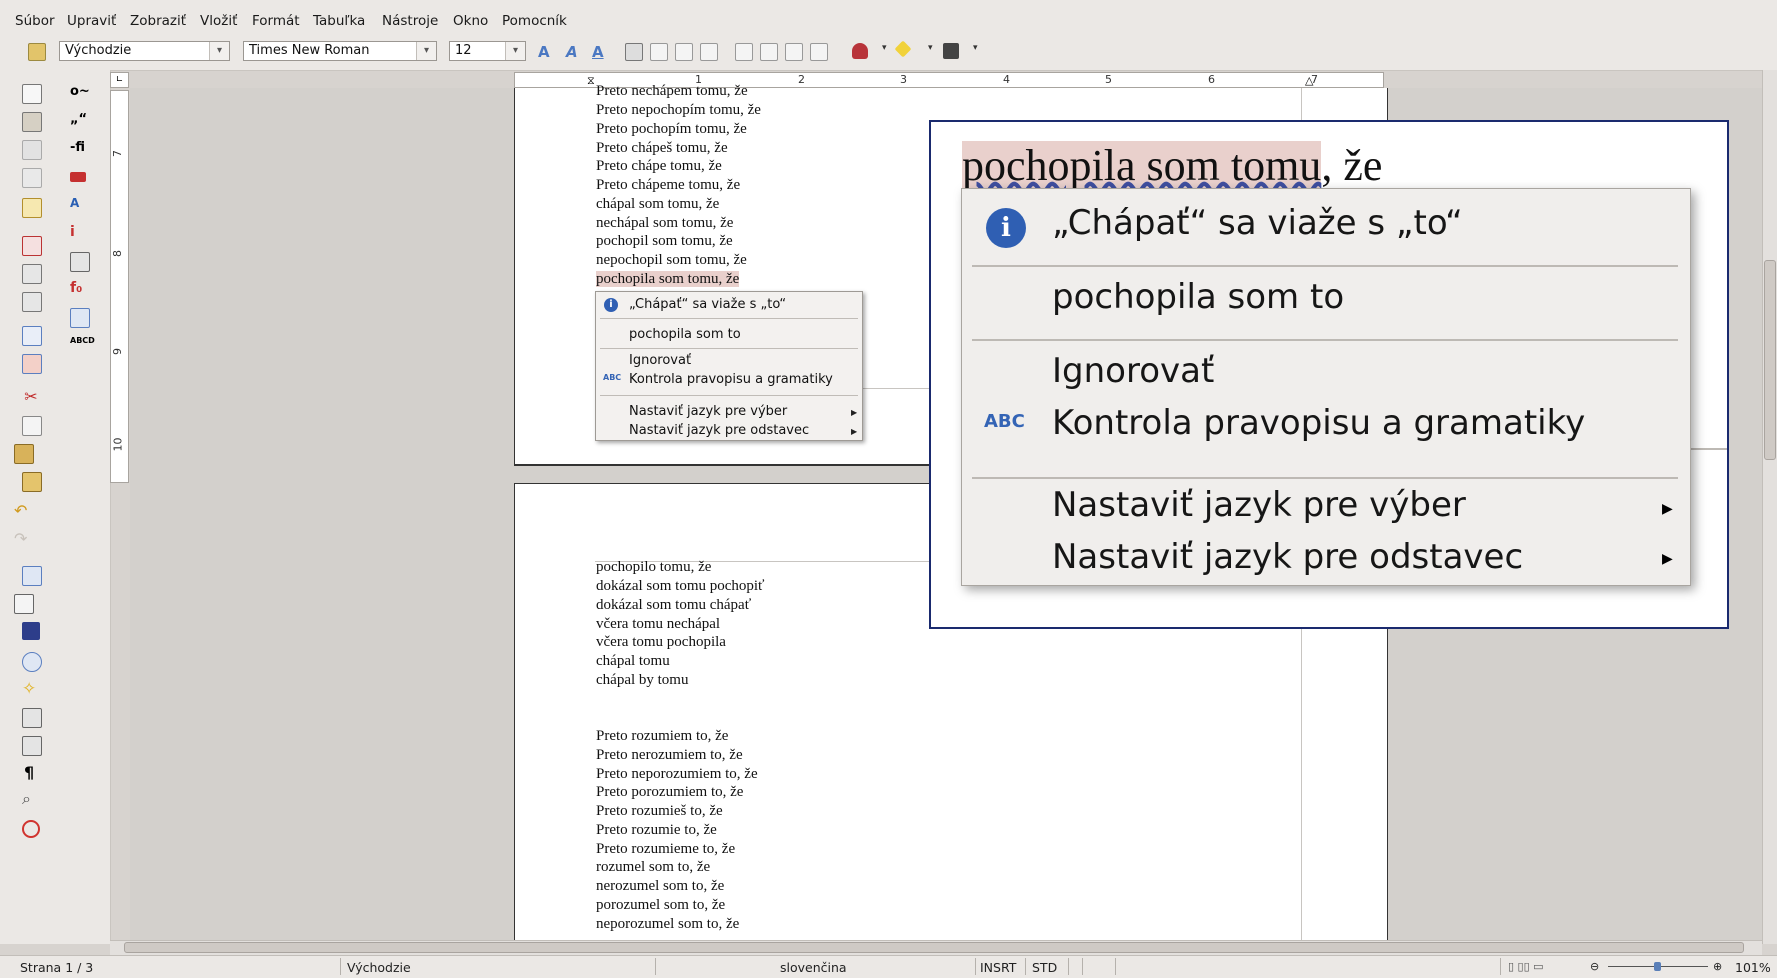  I want to click on tab-stop-selector: ∟, so click(119, 80).